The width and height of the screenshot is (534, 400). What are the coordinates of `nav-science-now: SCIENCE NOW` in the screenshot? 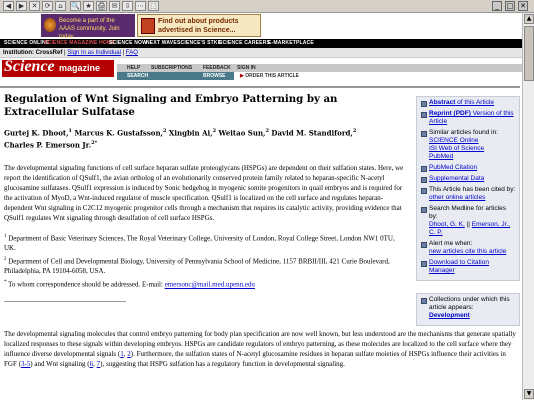 It's located at (128, 43).